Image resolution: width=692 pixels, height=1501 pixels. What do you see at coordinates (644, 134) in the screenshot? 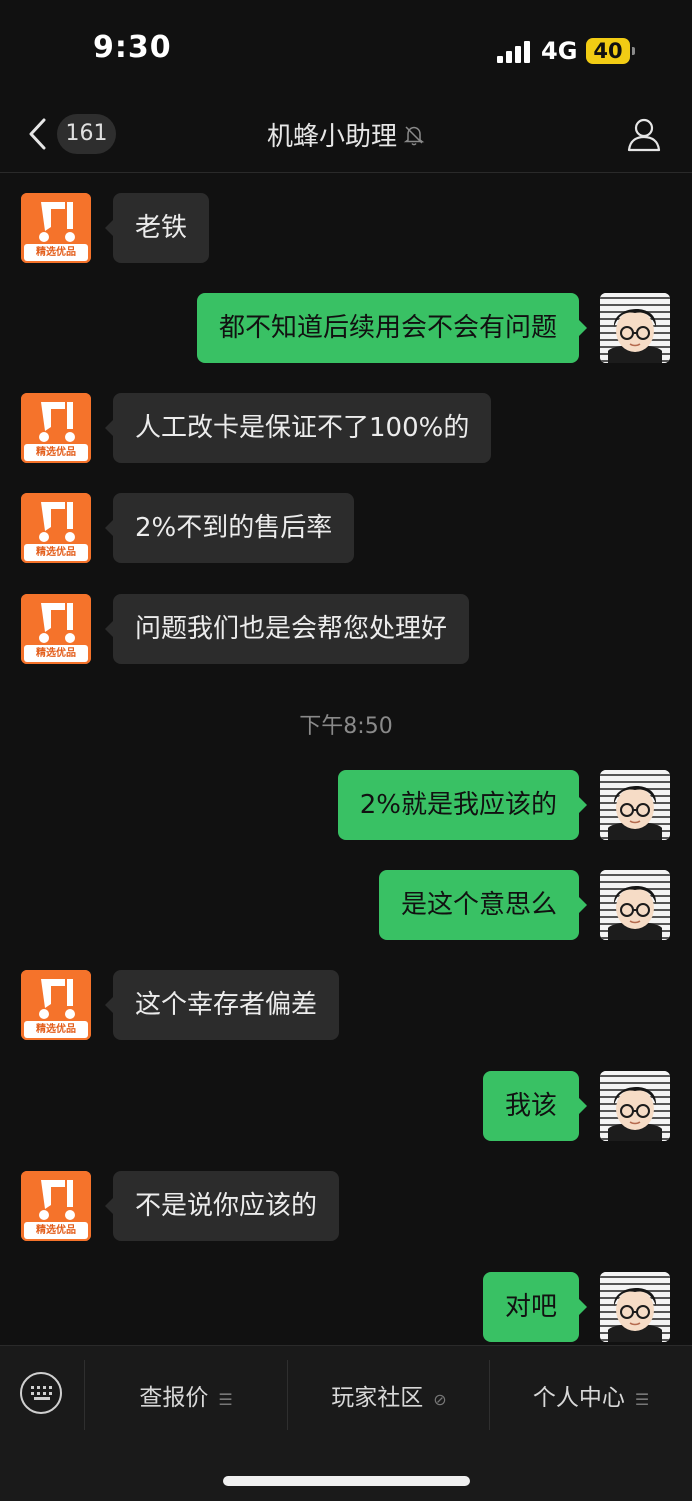
I see `contact-profile-icon` at bounding box center [644, 134].